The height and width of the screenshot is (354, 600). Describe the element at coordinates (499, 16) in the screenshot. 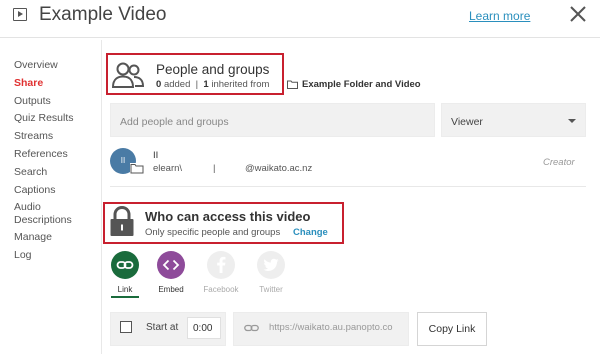

I see `learn-more-link: Learn more` at that location.